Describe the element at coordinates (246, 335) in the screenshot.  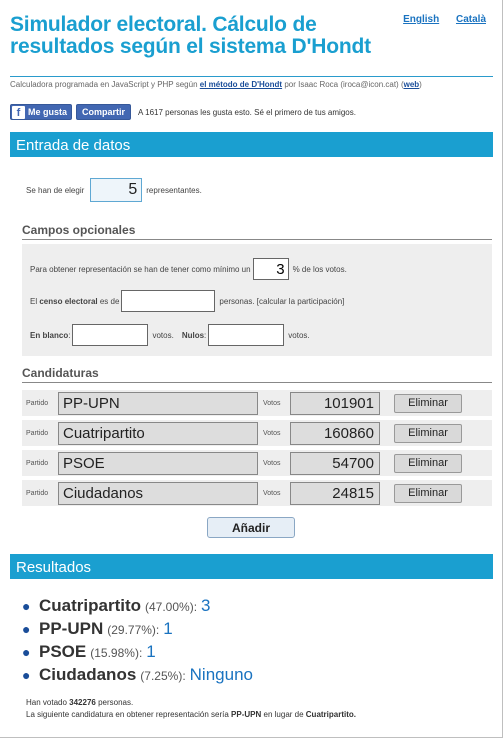
I see `null-votes-input` at that location.